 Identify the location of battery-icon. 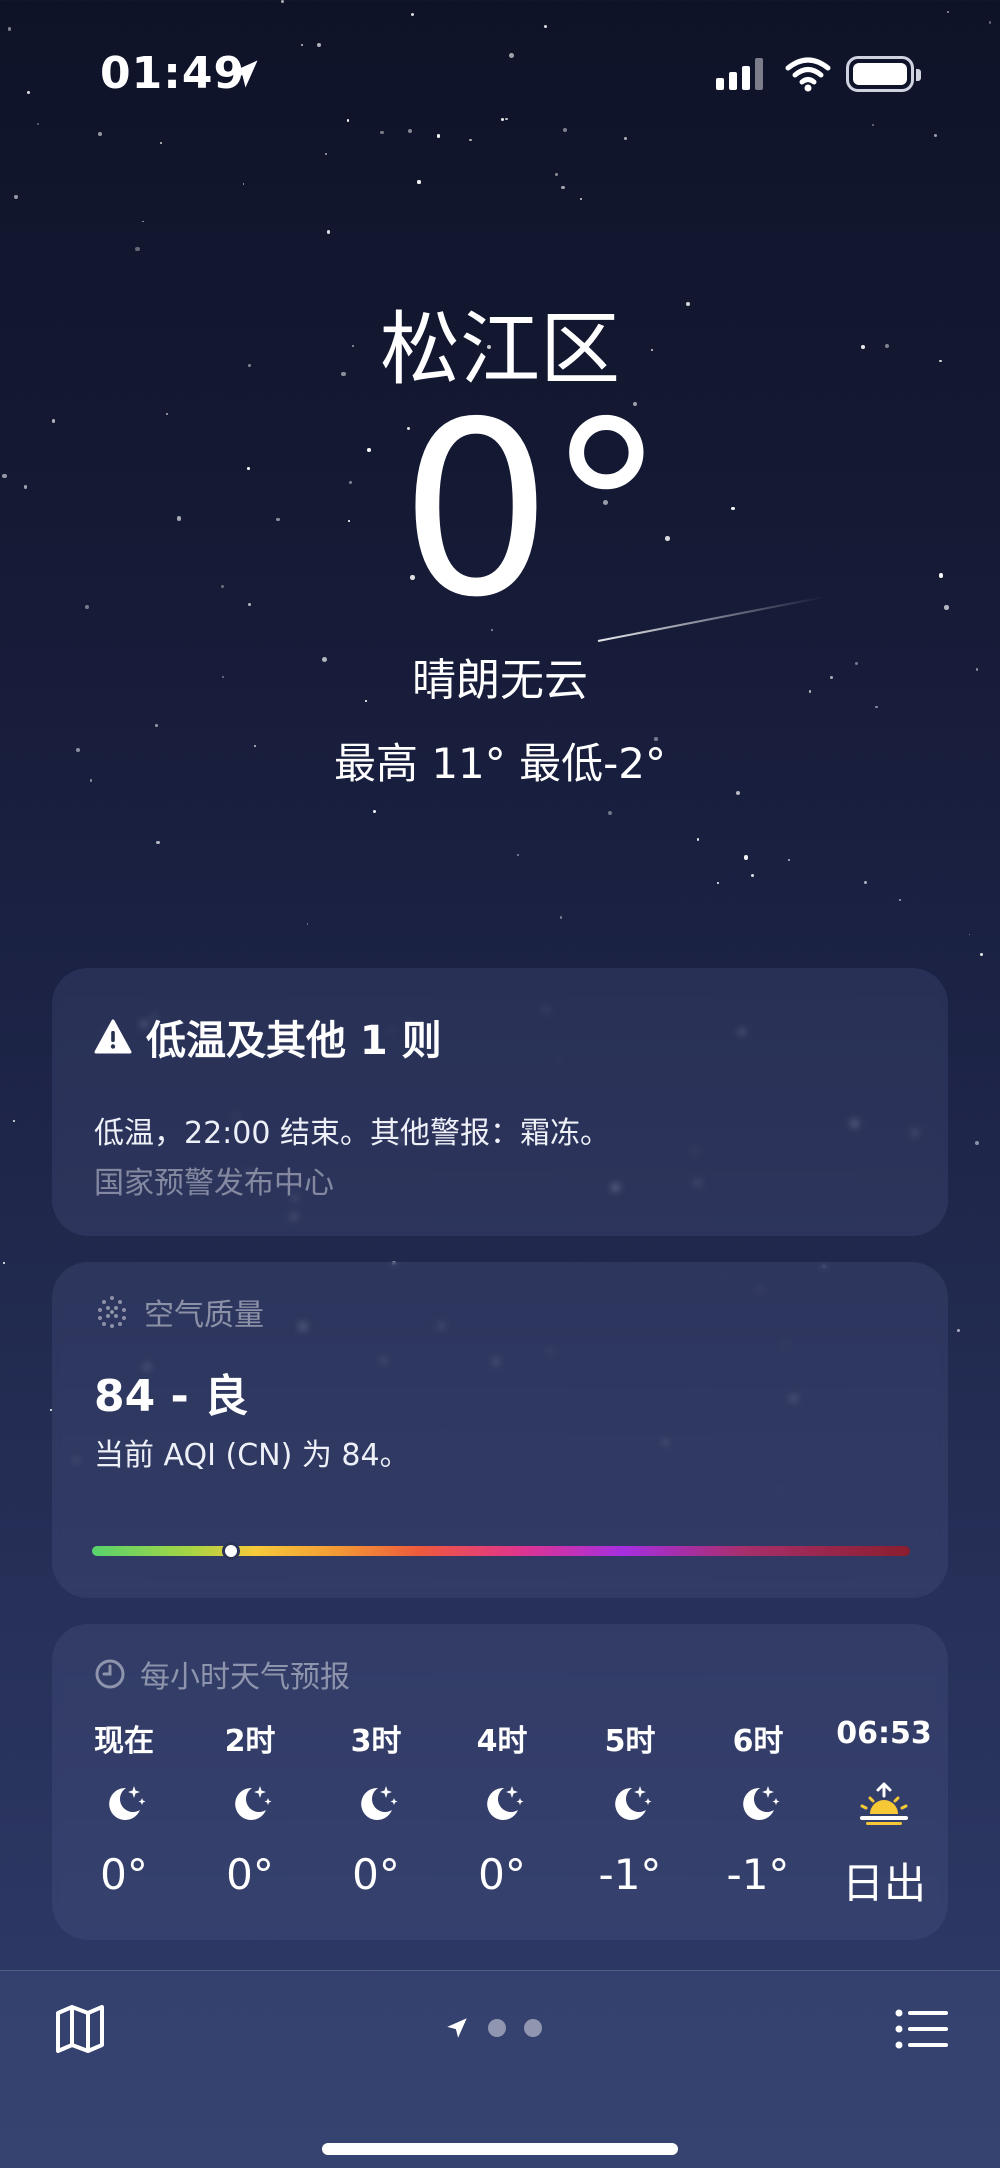
(883, 74).